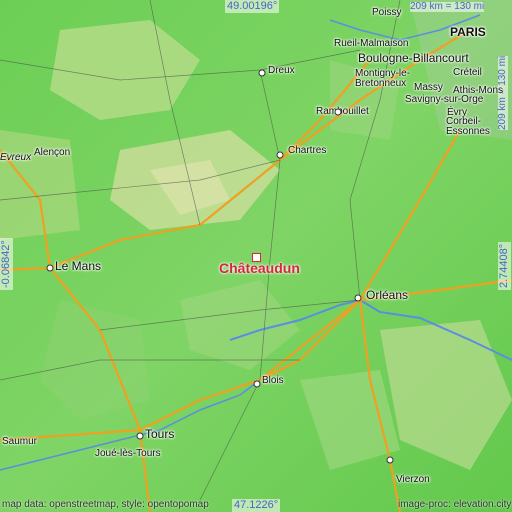  What do you see at coordinates (259, 268) in the screenshot?
I see `highlight-label: Châteaudun` at bounding box center [259, 268].